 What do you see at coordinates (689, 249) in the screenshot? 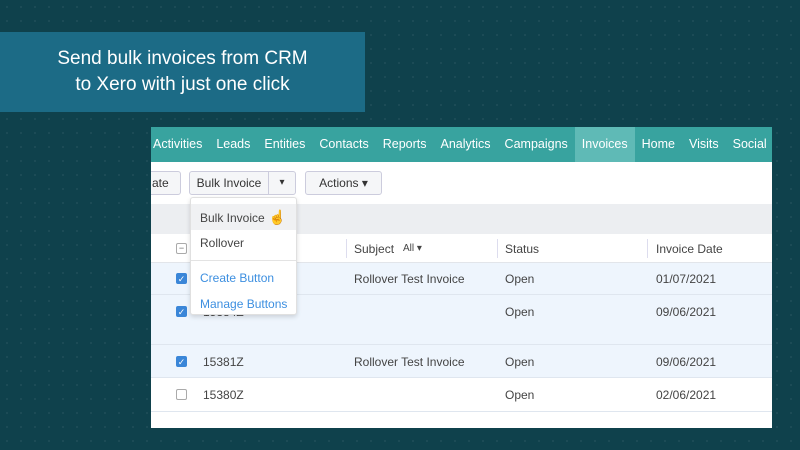
I see `header-invoice-date: Invoice Date` at bounding box center [689, 249].